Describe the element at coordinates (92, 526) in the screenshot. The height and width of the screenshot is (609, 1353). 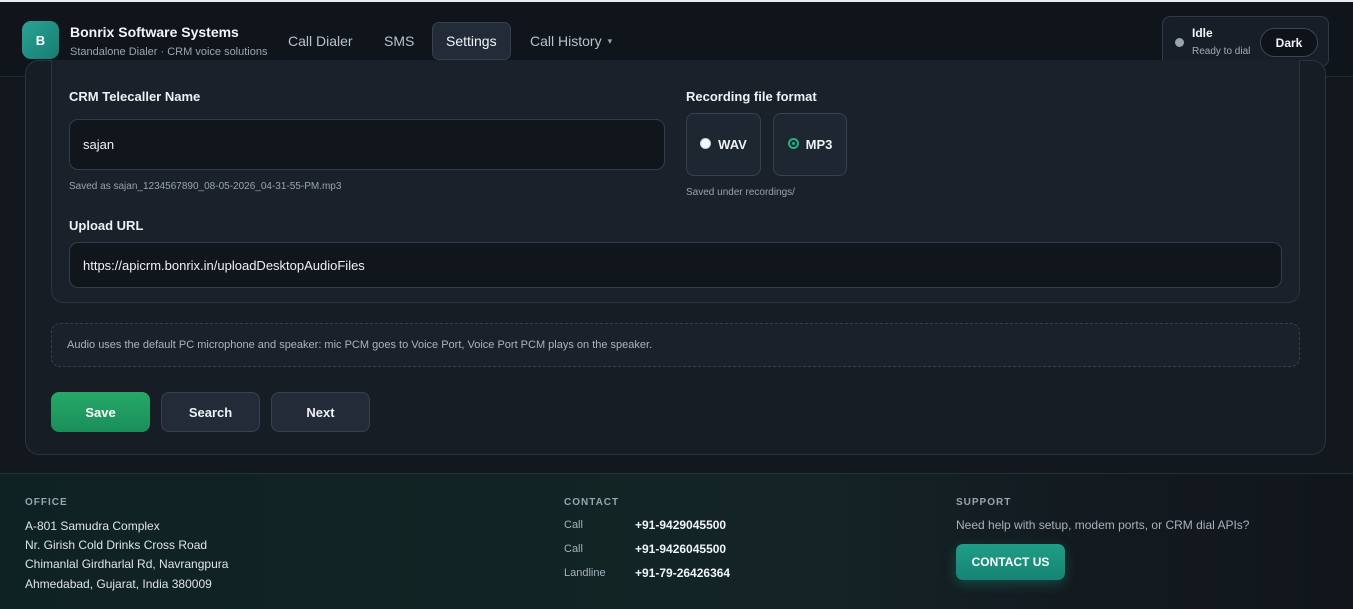
I see `office-line: A-801 Samudra Complex` at that location.